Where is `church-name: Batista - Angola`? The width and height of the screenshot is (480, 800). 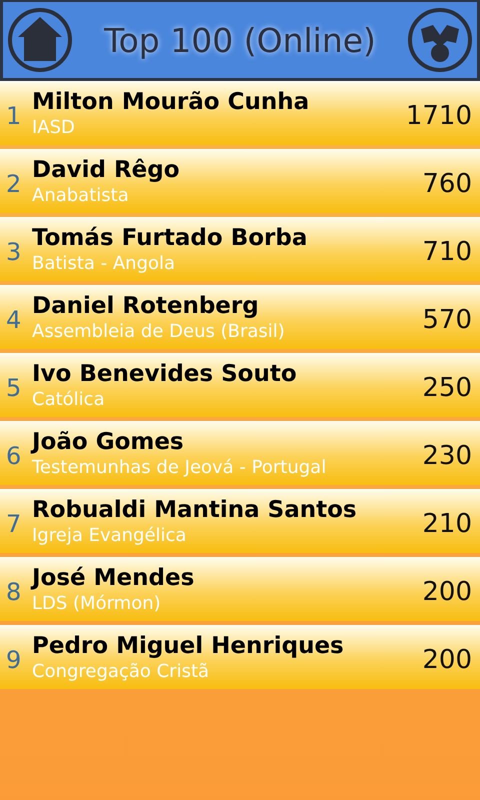
church-name: Batista - Angola is located at coordinates (104, 264).